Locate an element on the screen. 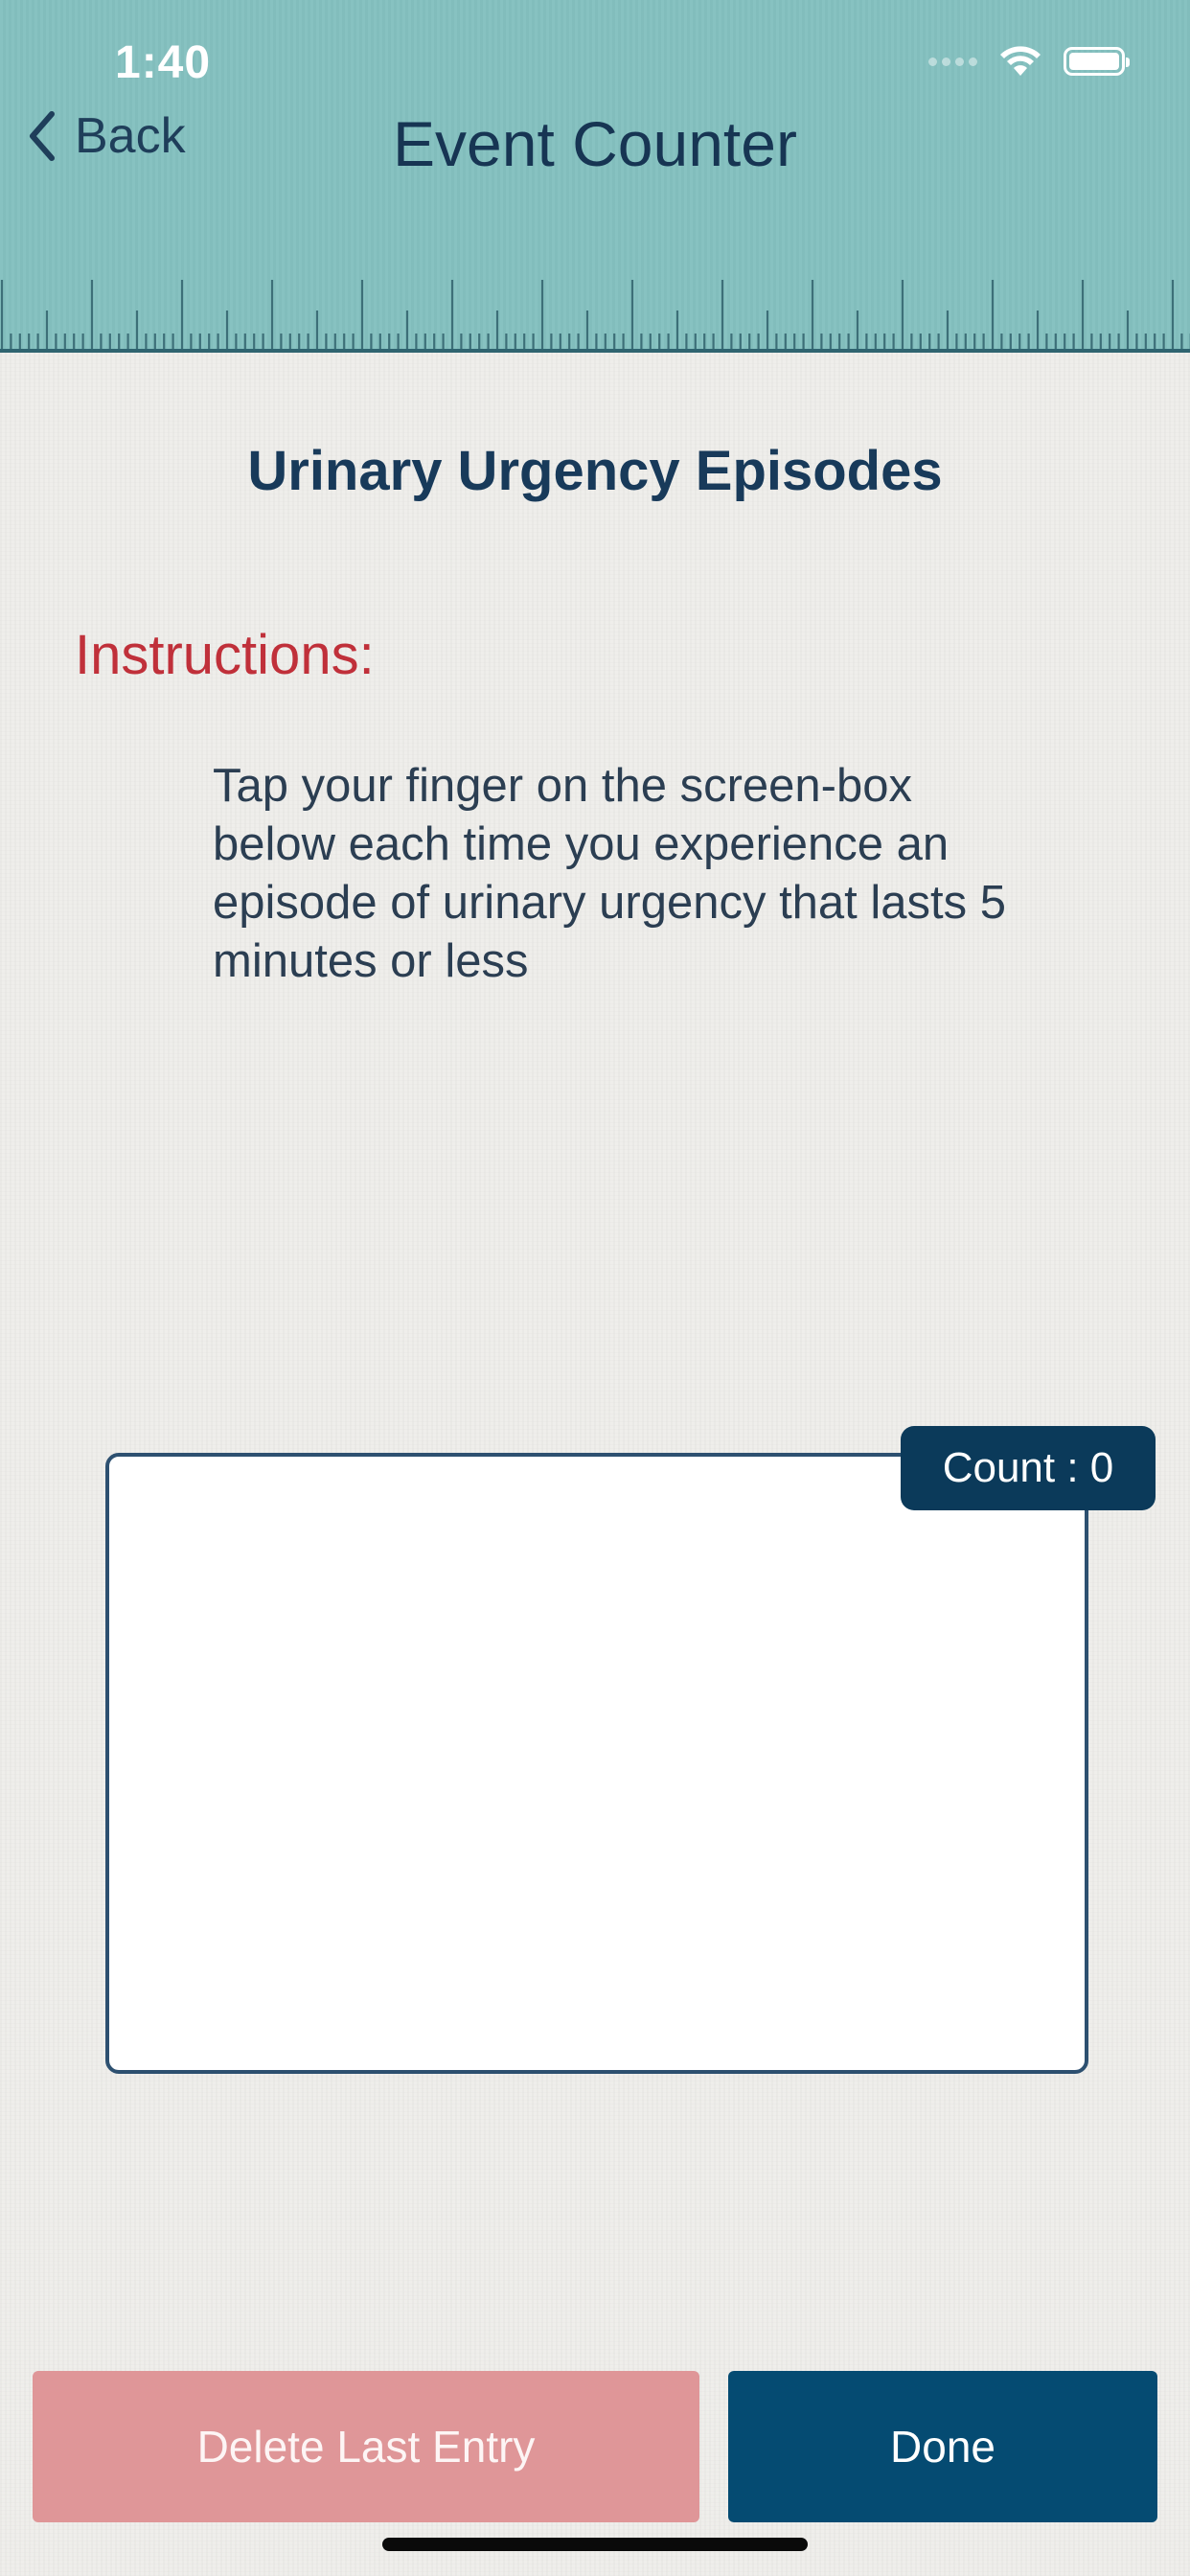 This screenshot has height=2576, width=1190. wifi-icon is located at coordinates (1020, 61).